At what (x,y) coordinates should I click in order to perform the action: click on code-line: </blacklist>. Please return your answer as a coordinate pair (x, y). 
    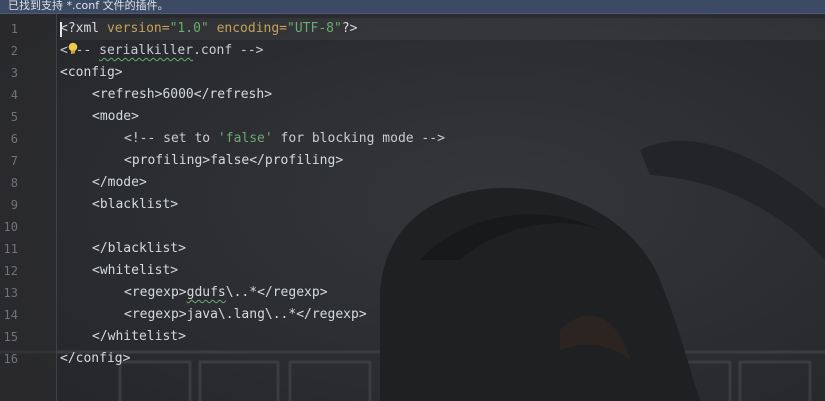
    Looking at the image, I should click on (123, 249).